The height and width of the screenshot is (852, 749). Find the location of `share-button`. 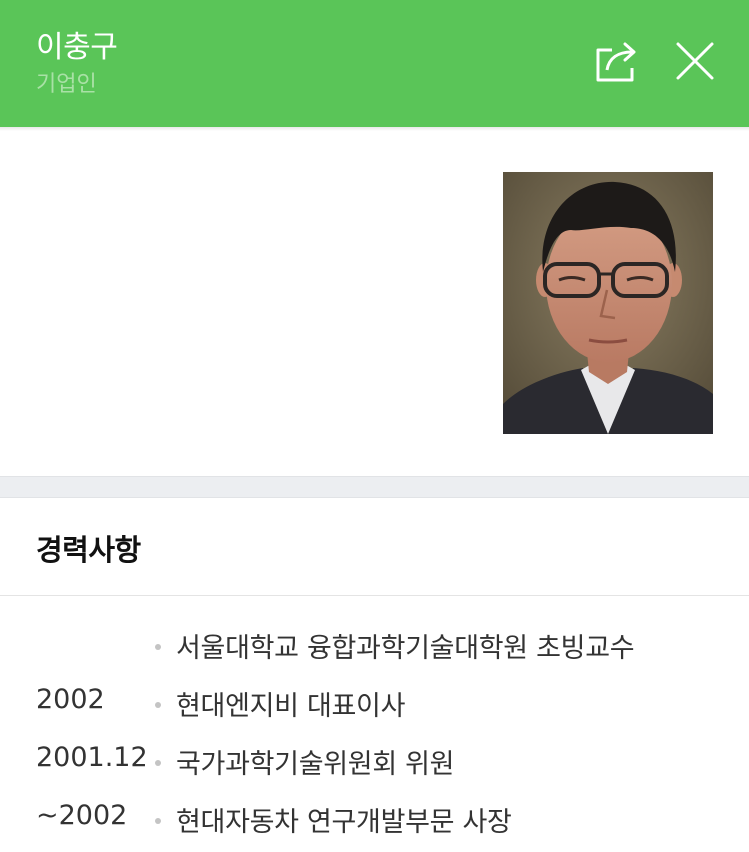

share-button is located at coordinates (617, 61).